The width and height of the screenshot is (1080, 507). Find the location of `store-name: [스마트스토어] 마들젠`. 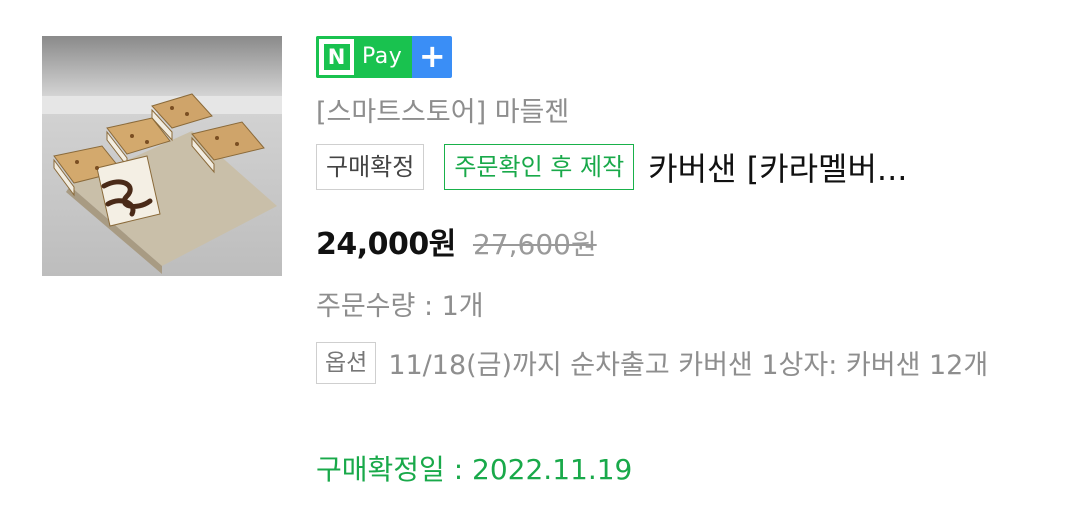

store-name: [스마트스토어] 마들젠 is located at coordinates (442, 109).